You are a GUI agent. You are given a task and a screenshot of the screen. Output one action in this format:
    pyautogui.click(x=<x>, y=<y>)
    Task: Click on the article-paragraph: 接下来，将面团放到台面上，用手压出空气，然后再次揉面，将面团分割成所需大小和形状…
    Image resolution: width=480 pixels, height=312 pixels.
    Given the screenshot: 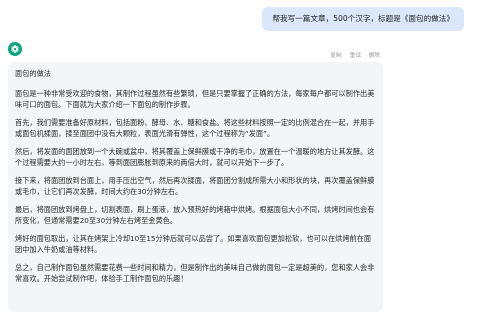 What is the action you would take?
    pyautogui.click(x=195, y=186)
    